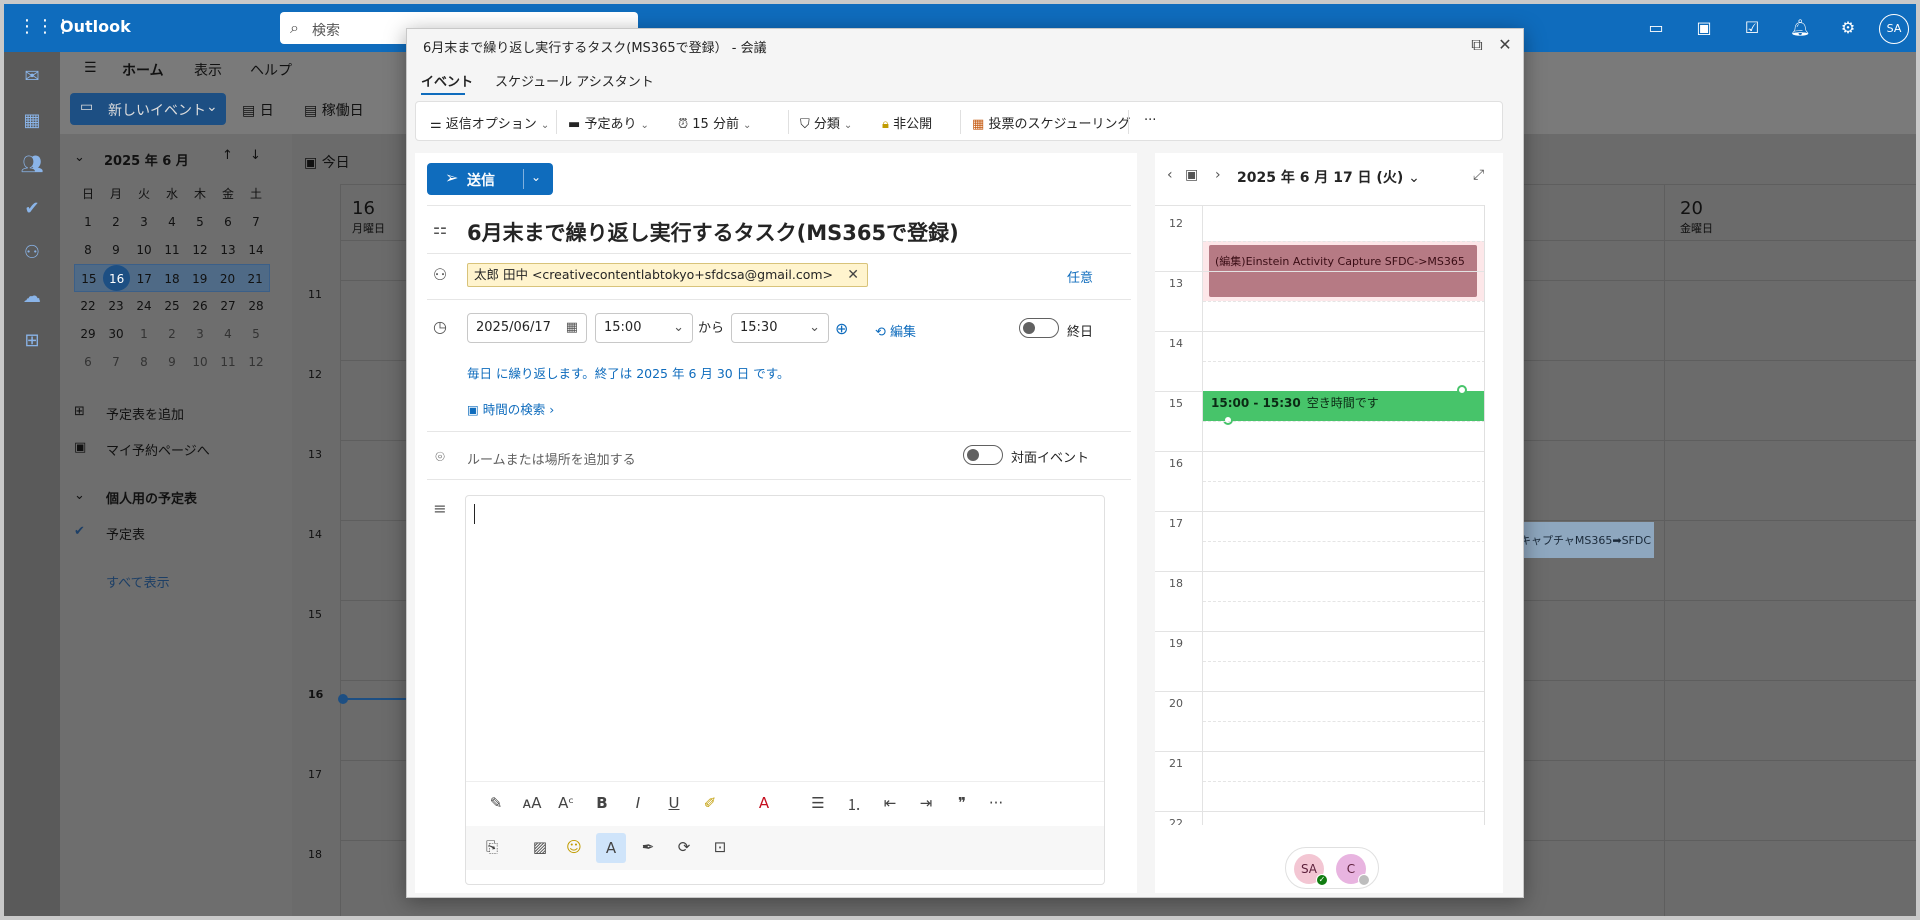 Image resolution: width=1920 pixels, height=920 pixels. Describe the element at coordinates (440, 228) in the screenshot. I see `event-type-icon: ⚏` at that location.